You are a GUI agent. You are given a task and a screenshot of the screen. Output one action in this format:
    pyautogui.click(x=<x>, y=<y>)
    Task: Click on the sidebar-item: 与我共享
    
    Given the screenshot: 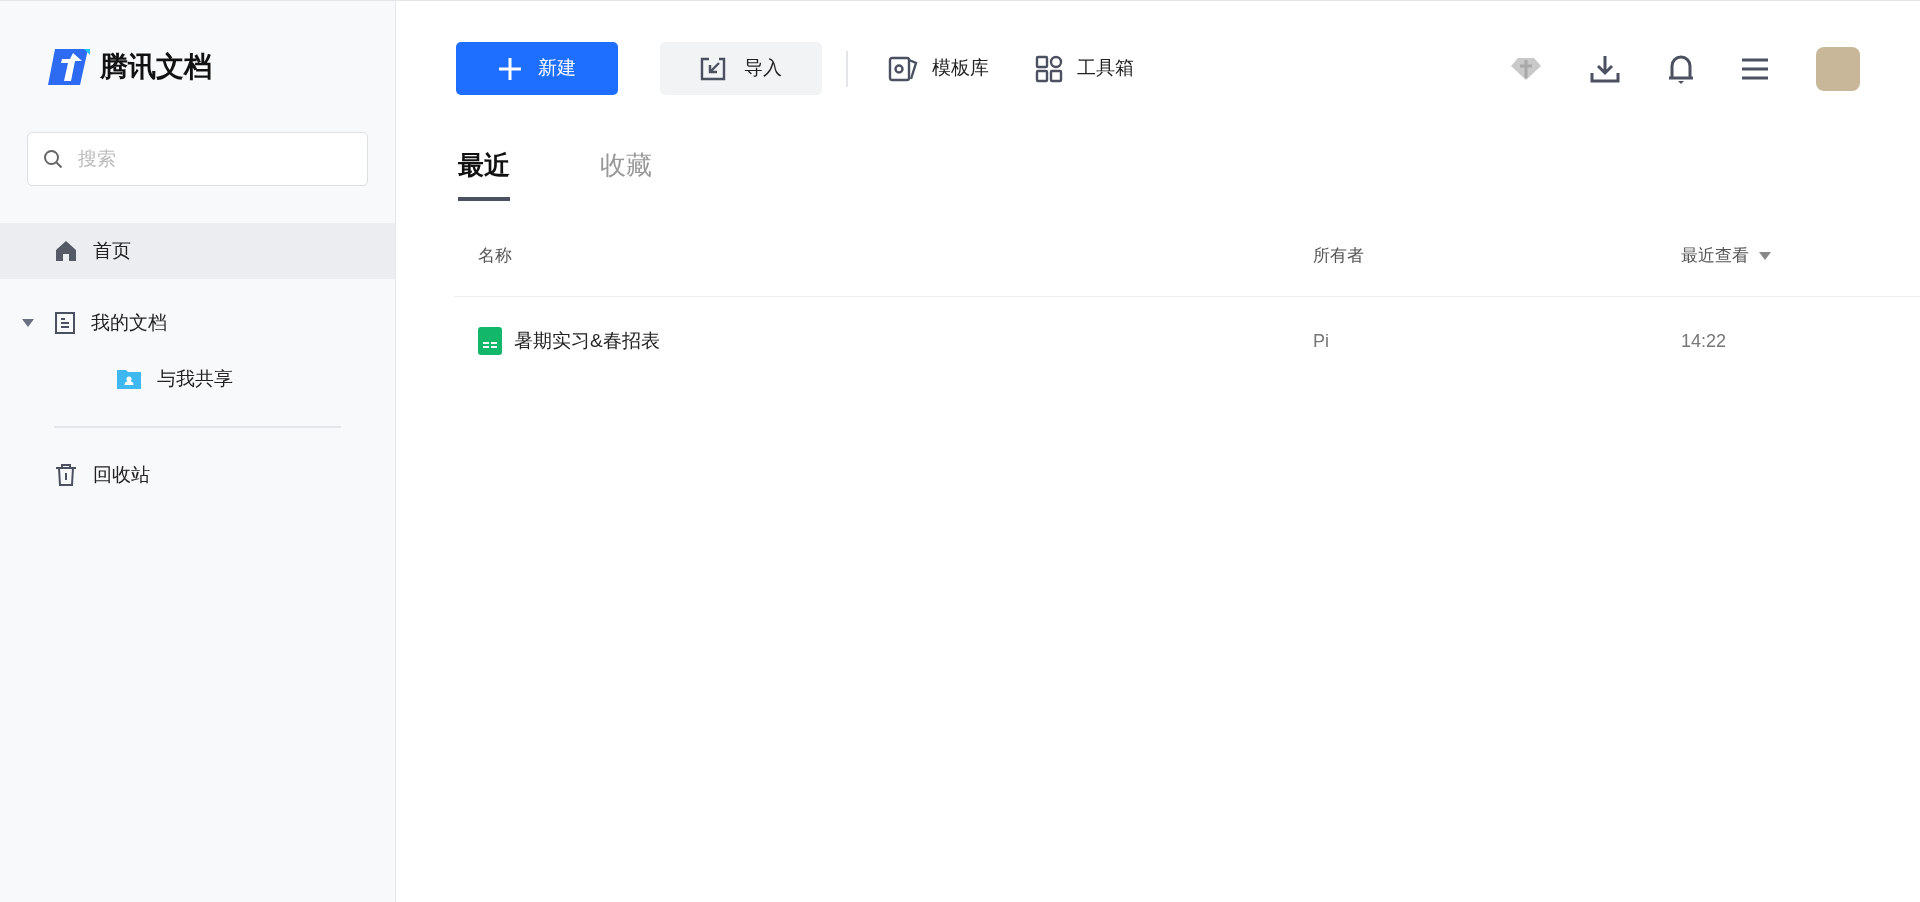 What is the action you would take?
    pyautogui.click(x=197, y=379)
    